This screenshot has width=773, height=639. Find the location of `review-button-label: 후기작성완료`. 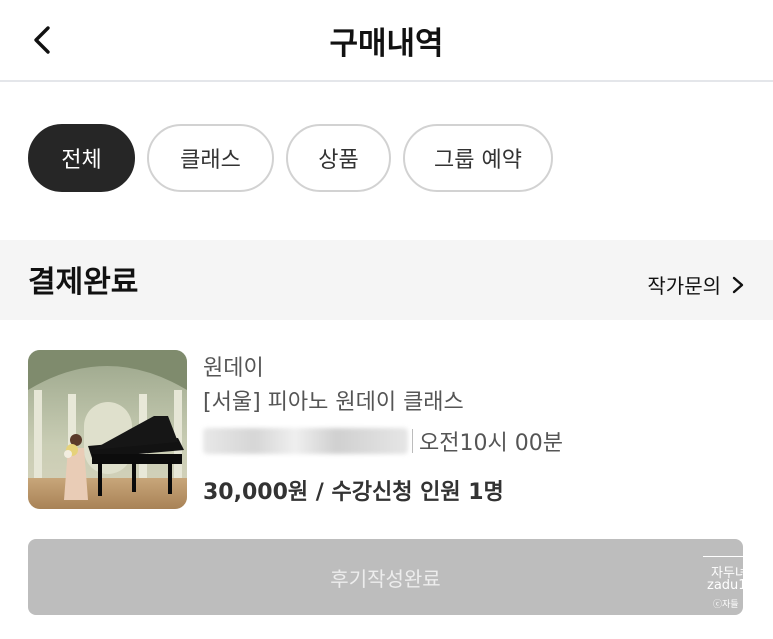

review-button-label: 후기작성완료 is located at coordinates (385, 578).